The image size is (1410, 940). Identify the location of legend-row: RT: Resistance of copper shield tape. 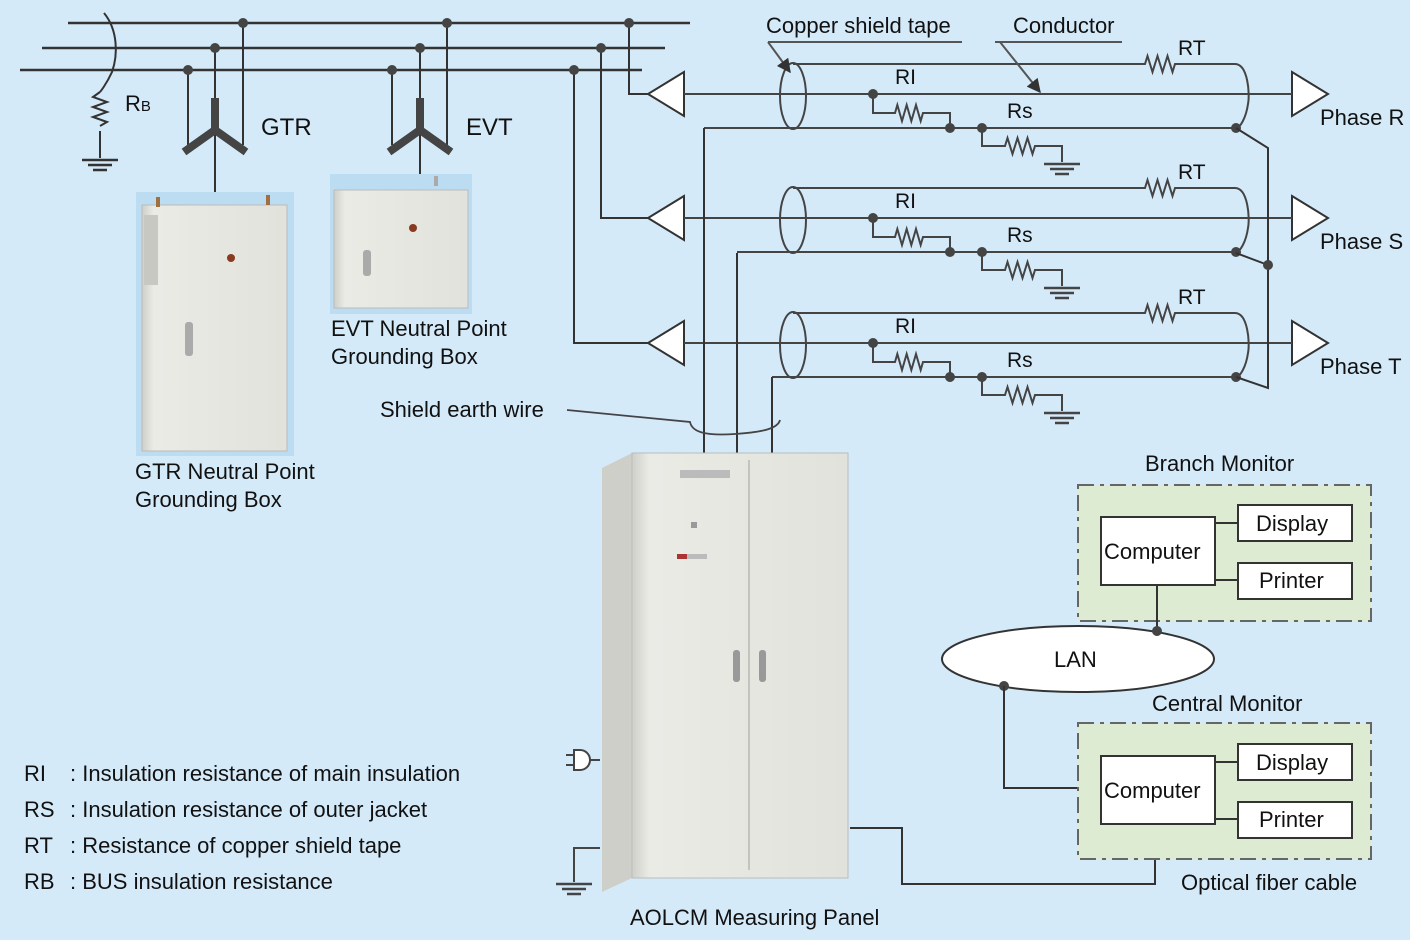
(213, 845).